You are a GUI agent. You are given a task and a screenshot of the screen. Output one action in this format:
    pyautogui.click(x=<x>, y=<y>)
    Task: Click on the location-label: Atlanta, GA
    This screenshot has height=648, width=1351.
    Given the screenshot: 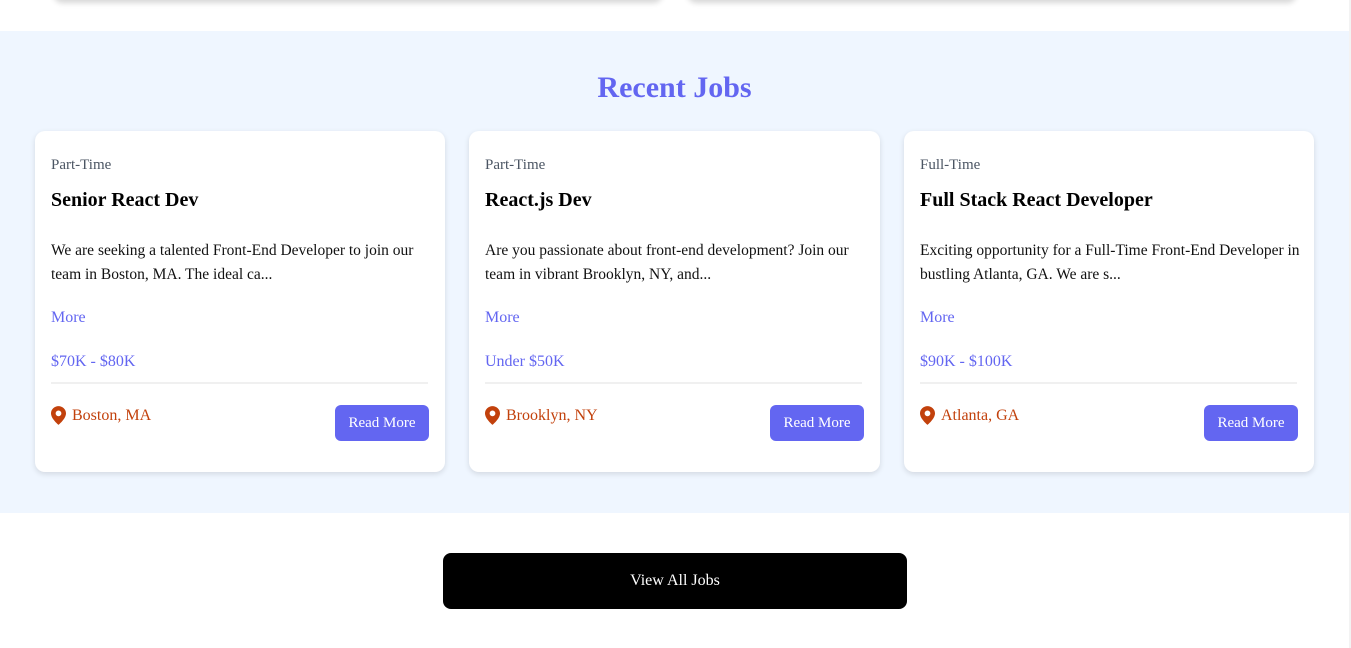 What is the action you would take?
    pyautogui.click(x=980, y=415)
    